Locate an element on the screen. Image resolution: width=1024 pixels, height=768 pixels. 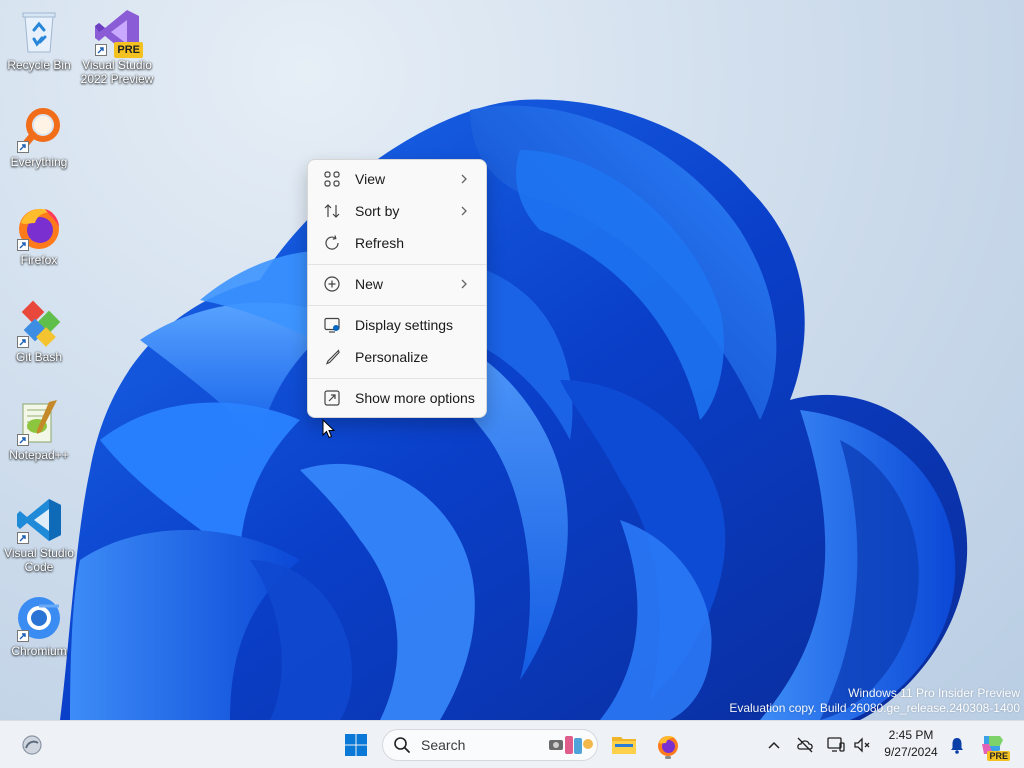
menu-item-personalize: Personalize is located at coordinates (397, 357).